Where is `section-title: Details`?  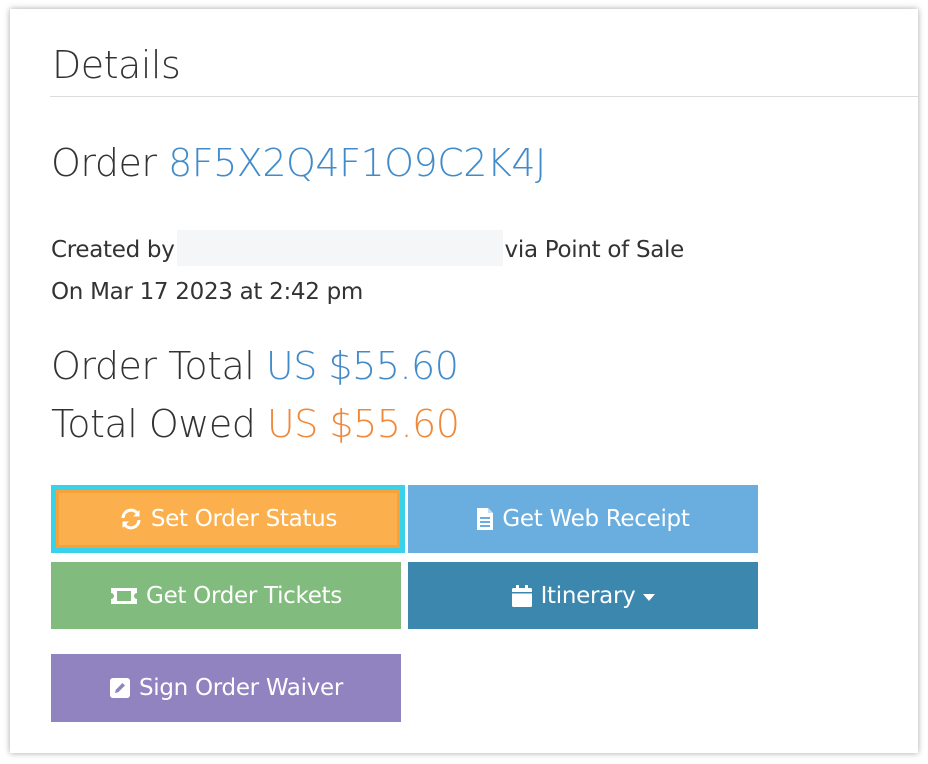
section-title: Details is located at coordinates (116, 65).